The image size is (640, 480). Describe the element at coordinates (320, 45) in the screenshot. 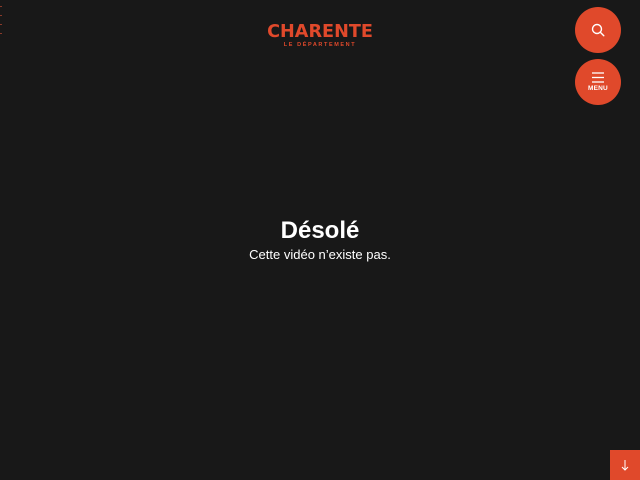

I see `logo-subtitle: LE DÉPARTEMENT` at that location.